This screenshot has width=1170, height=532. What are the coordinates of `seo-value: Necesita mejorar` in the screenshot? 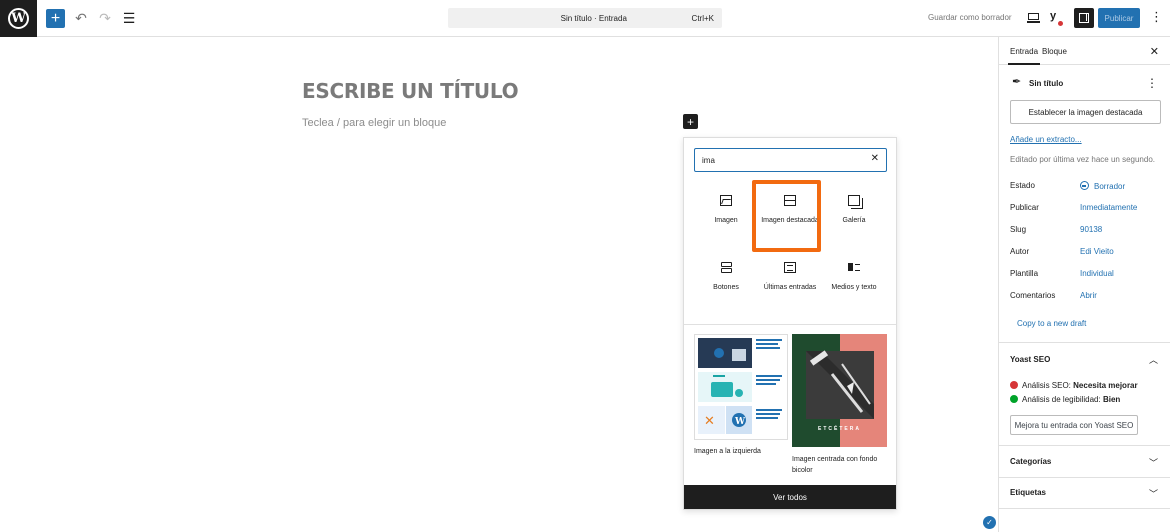 It's located at (1105, 385).